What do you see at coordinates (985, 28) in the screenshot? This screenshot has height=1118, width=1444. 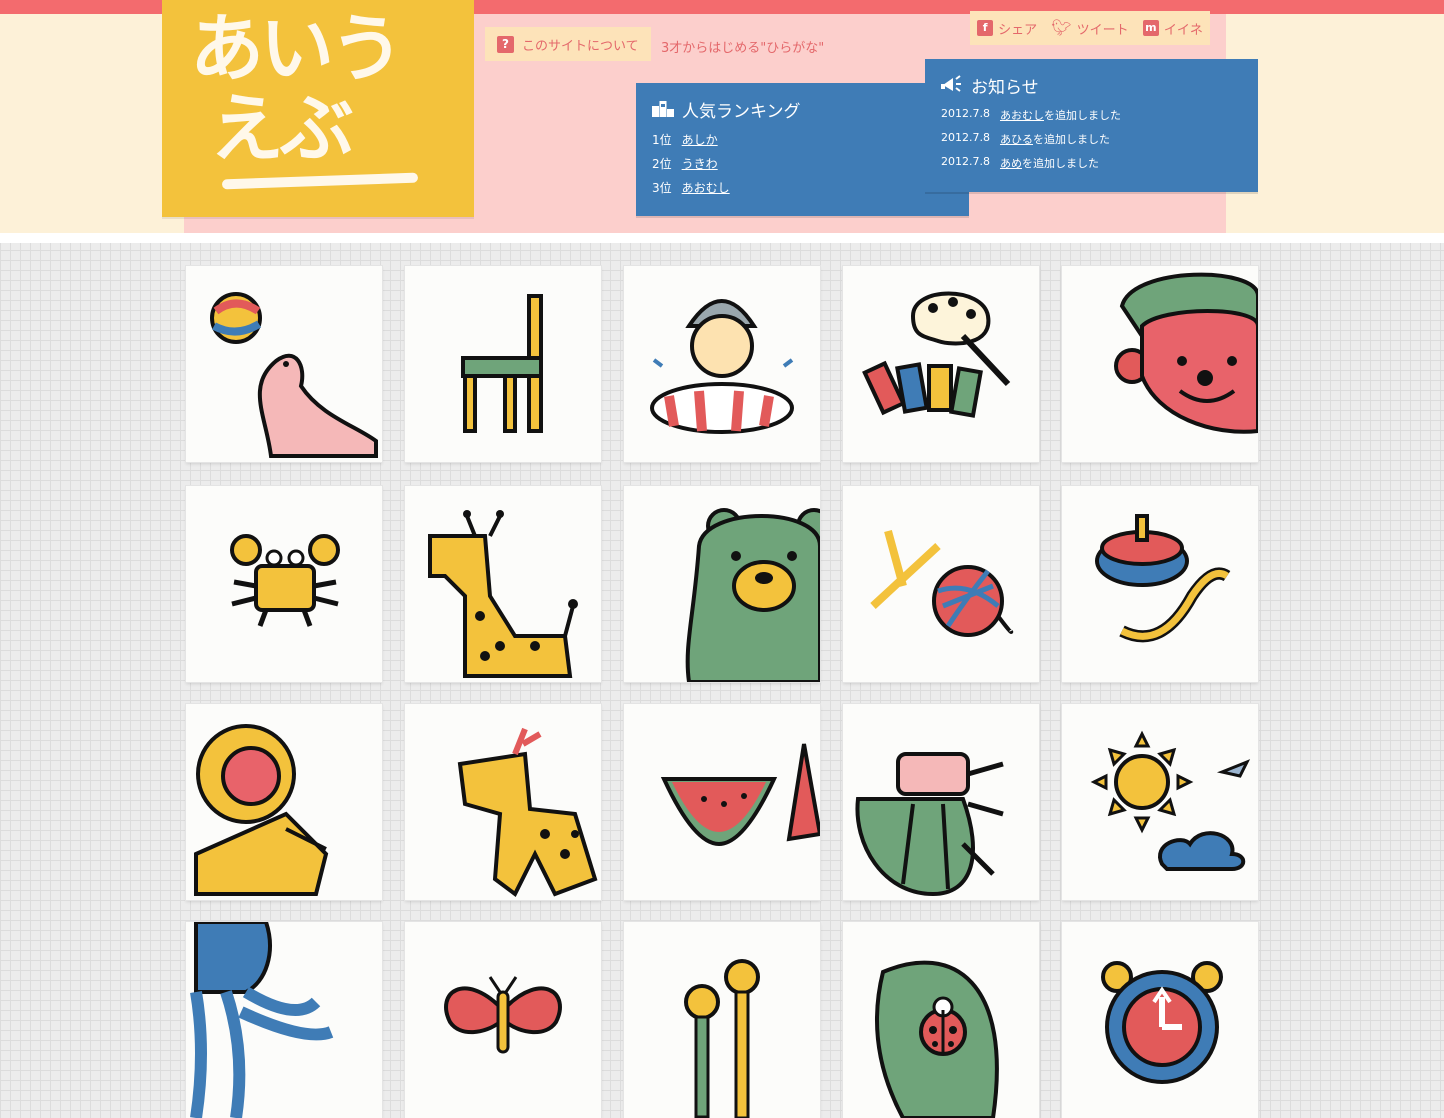 I see `facebook-icon: f` at bounding box center [985, 28].